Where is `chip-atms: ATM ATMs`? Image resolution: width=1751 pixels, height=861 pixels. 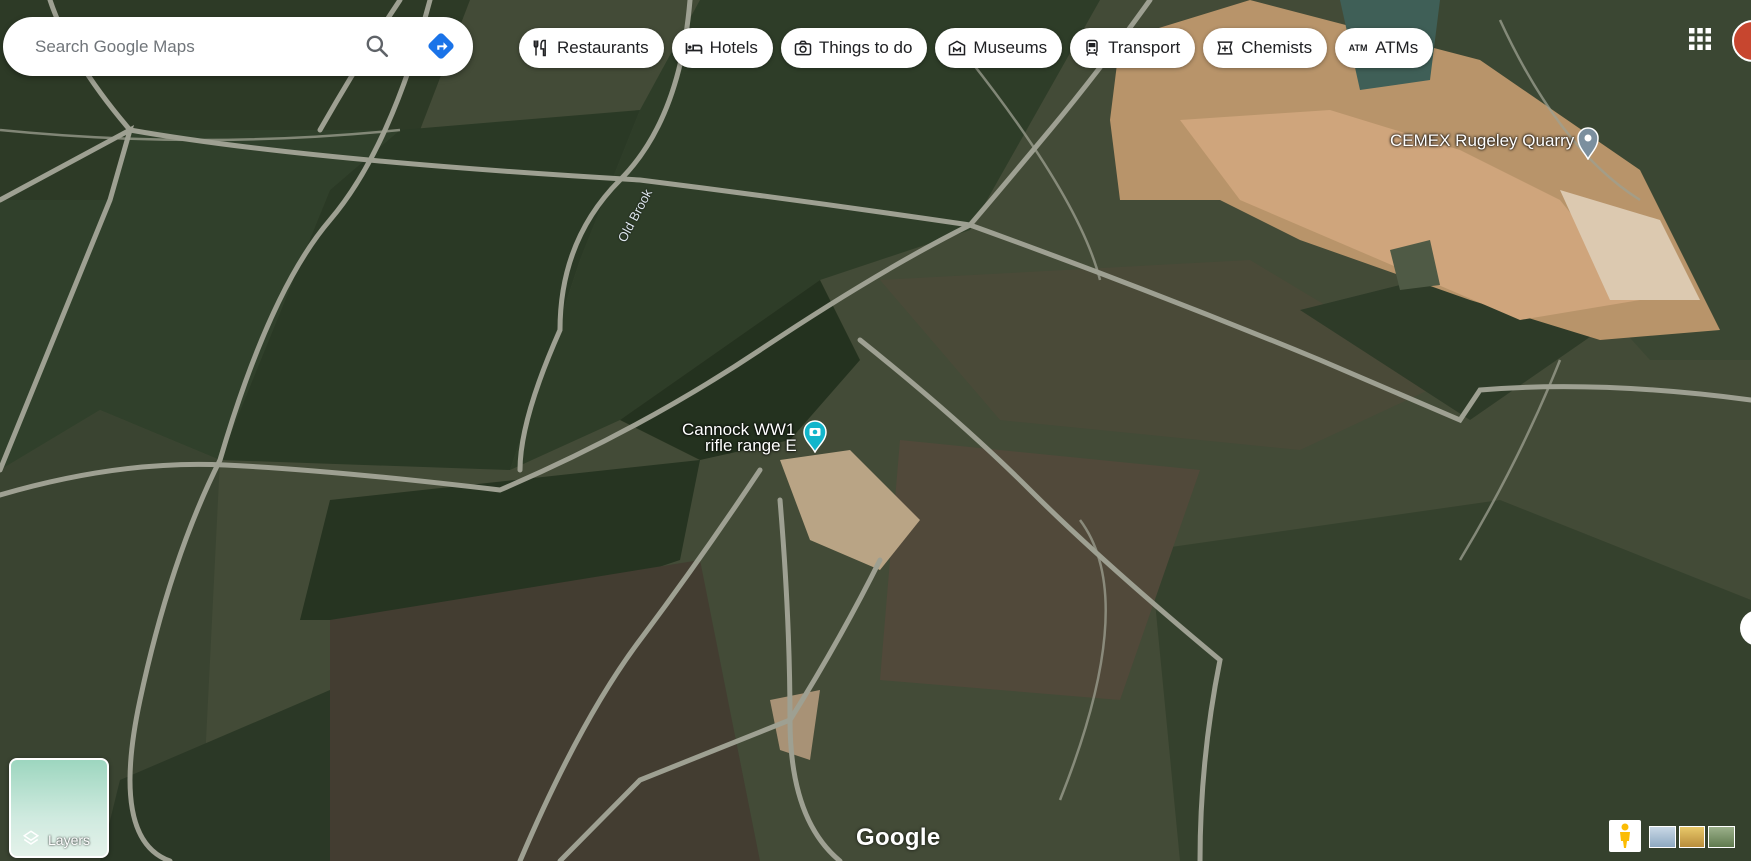
chip-atms: ATM ATMs is located at coordinates (1384, 48).